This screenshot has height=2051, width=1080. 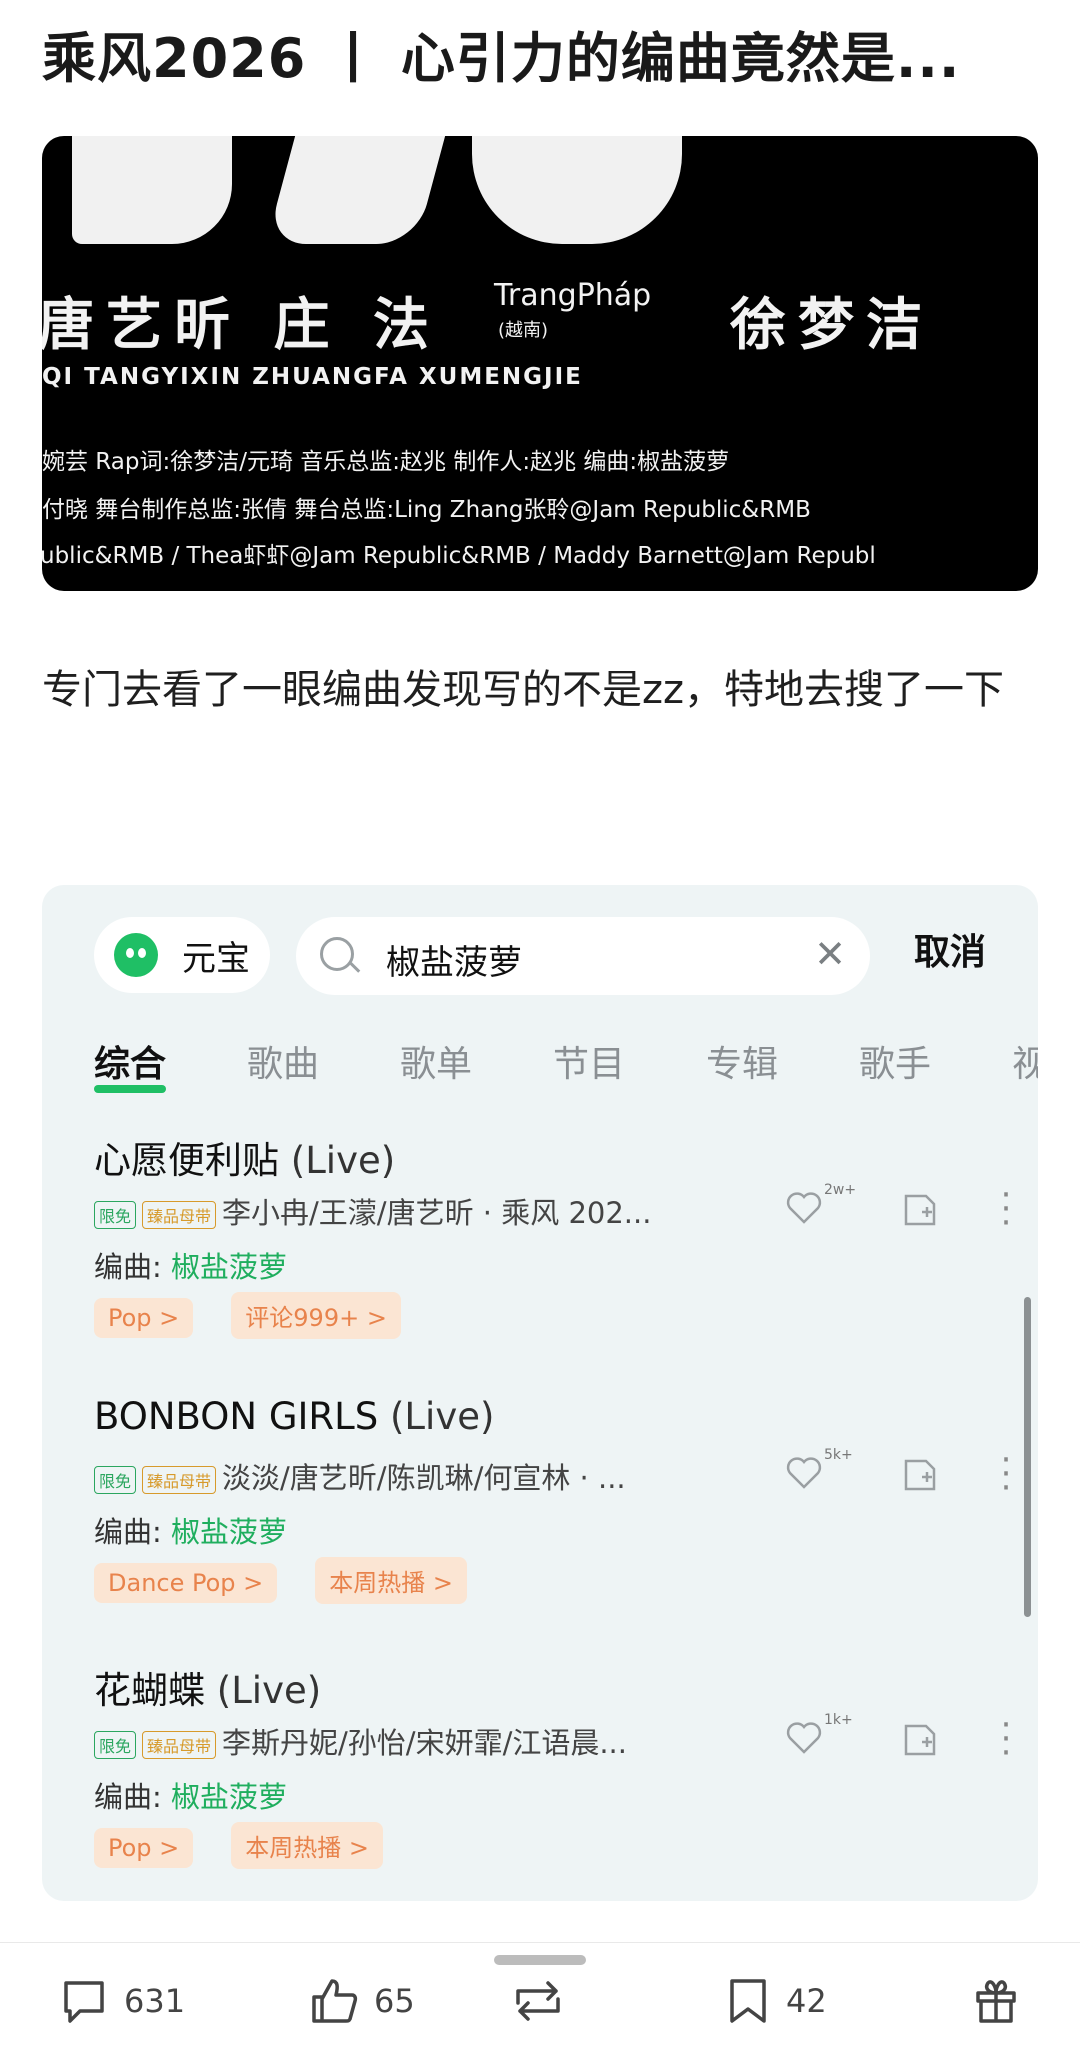 What do you see at coordinates (838, 1455) in the screenshot?
I see `like-count: 5k+` at bounding box center [838, 1455].